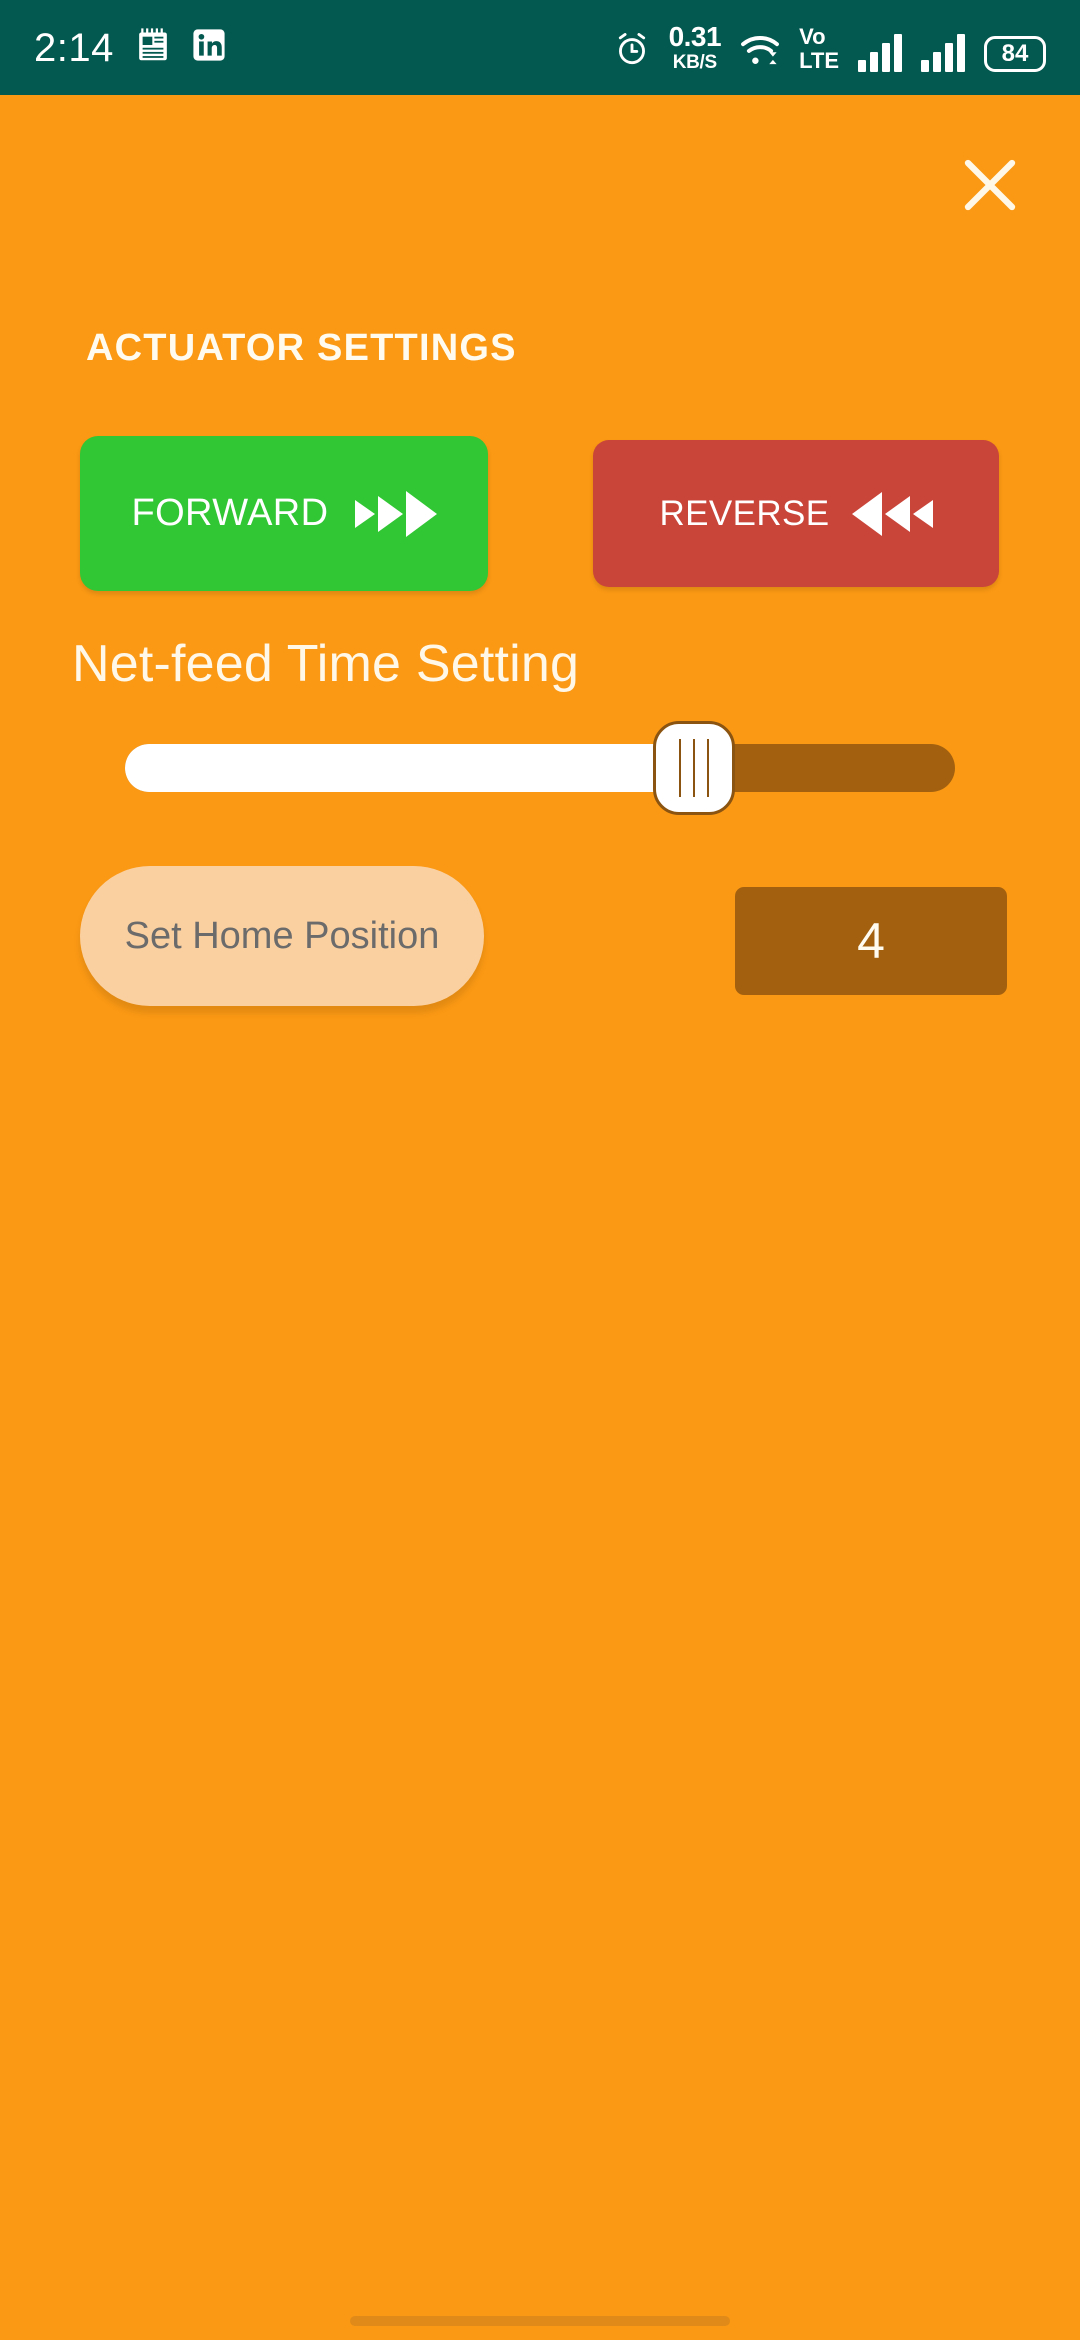 This screenshot has height=2340, width=1080. What do you see at coordinates (540, 47) in the screenshot?
I see `status-bar: 2:14 0.31 KB/S Vo LTE 84` at bounding box center [540, 47].